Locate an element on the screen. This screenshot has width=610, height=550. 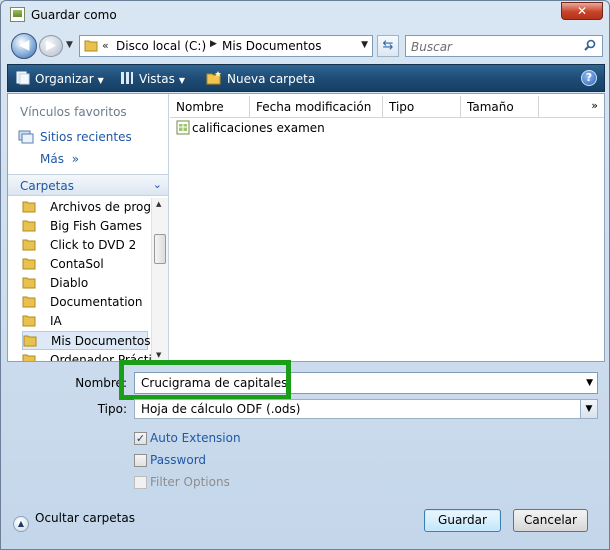
organize-caret-icon: ▼ is located at coordinates (100, 80).